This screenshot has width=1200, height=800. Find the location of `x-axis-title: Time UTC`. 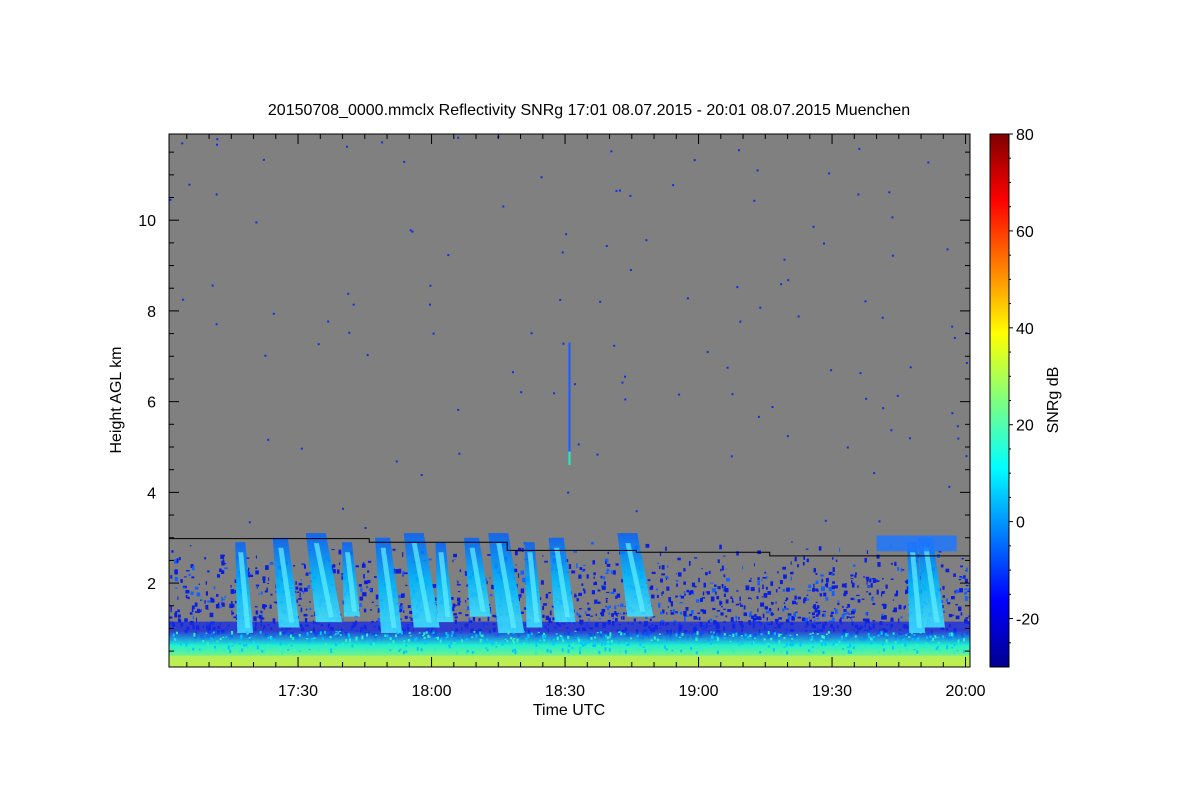

x-axis-title: Time UTC is located at coordinates (569, 710).